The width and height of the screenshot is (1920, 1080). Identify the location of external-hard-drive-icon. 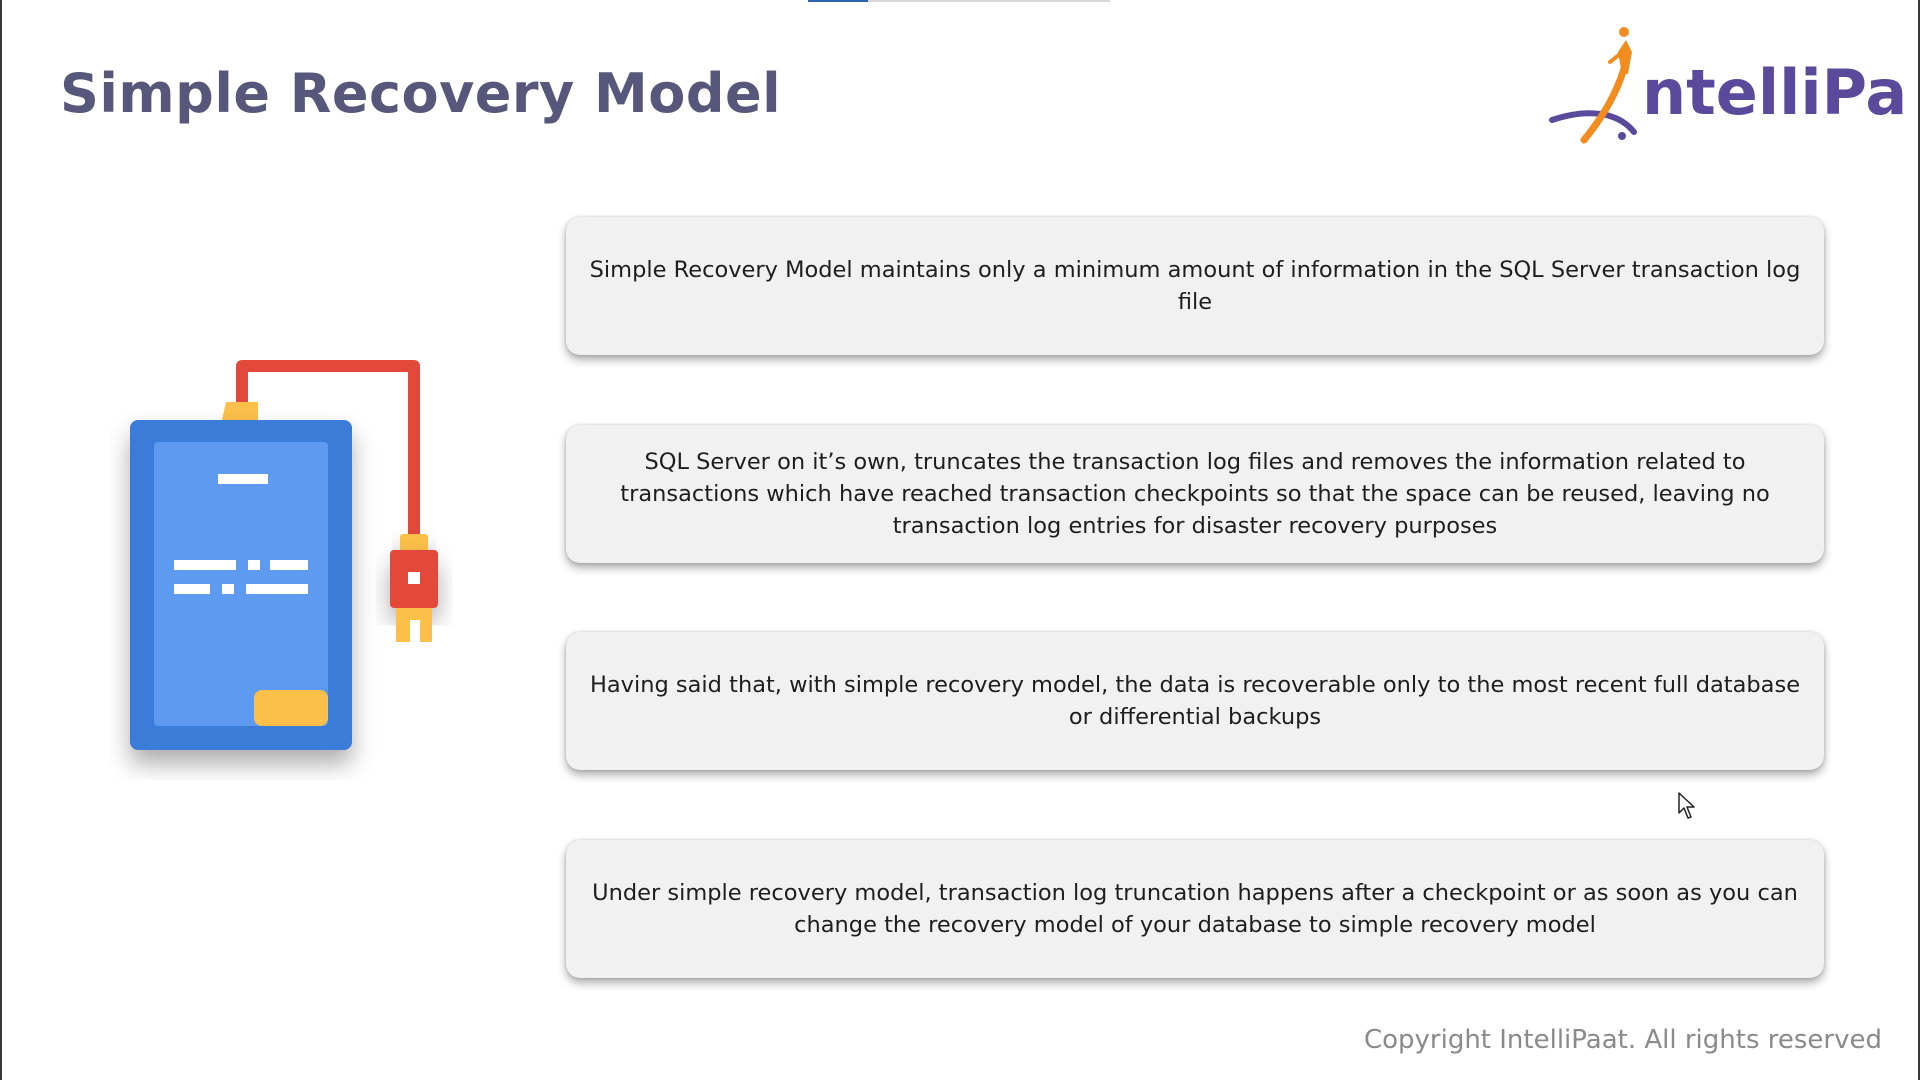
(290, 565).